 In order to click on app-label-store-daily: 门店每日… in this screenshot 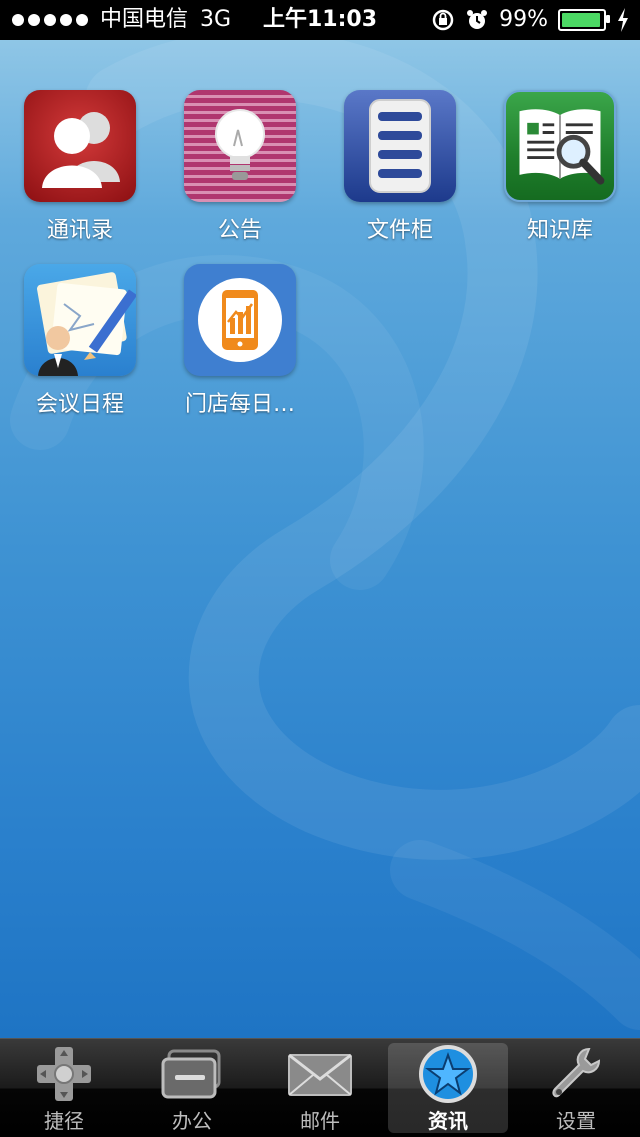, I will do `click(239, 404)`.